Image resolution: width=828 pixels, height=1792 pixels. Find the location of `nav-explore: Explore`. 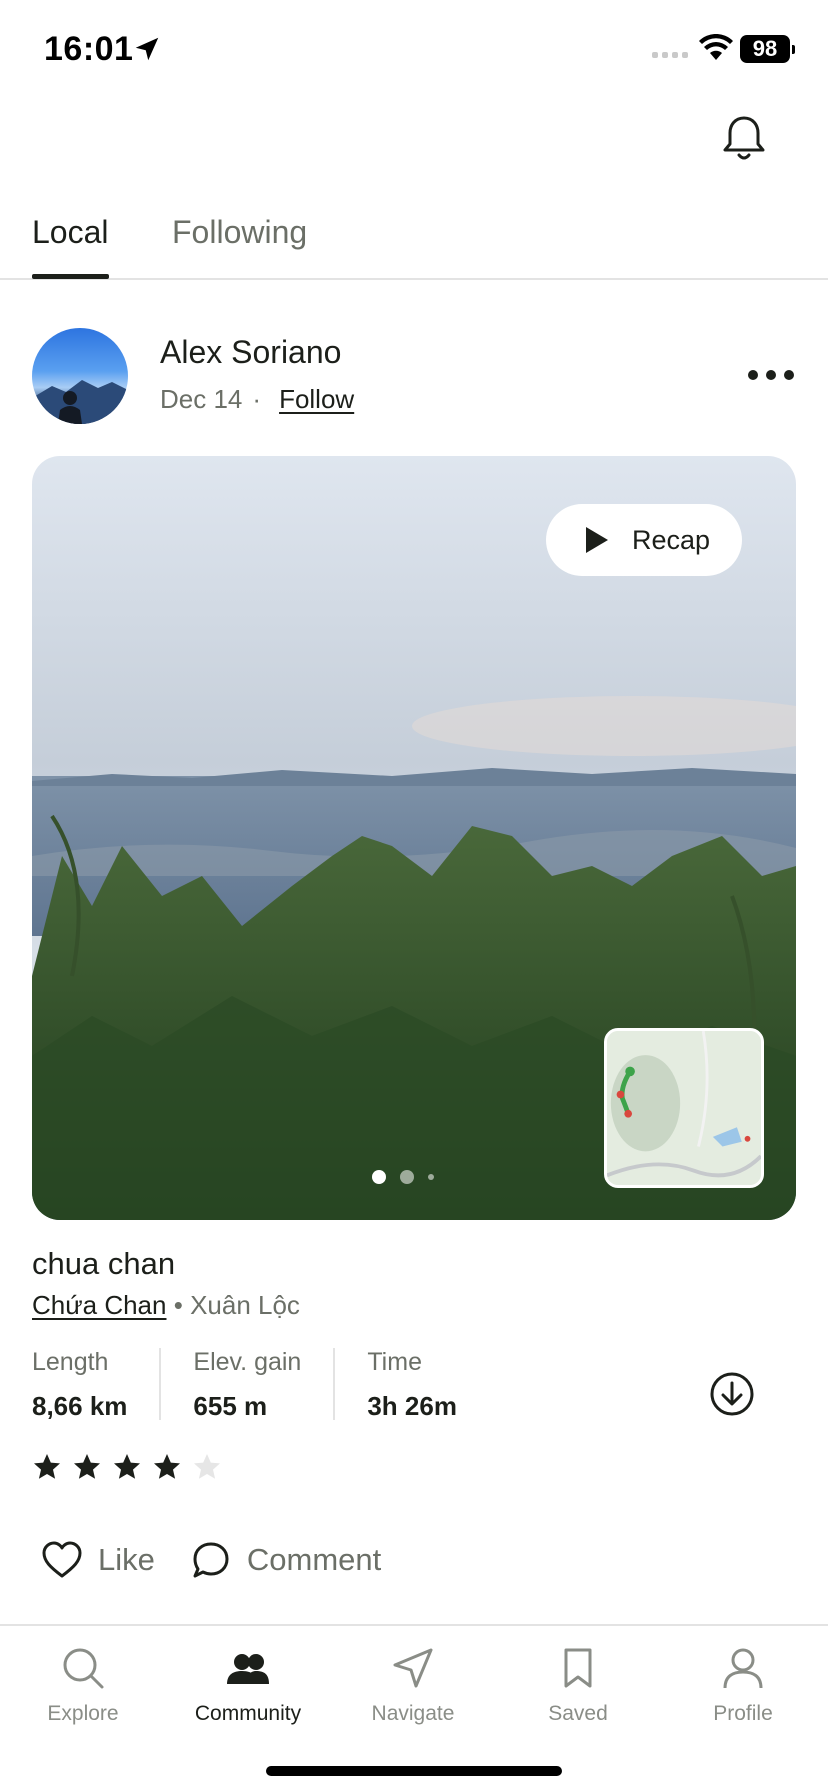

nav-explore: Explore is located at coordinates (83, 1685).